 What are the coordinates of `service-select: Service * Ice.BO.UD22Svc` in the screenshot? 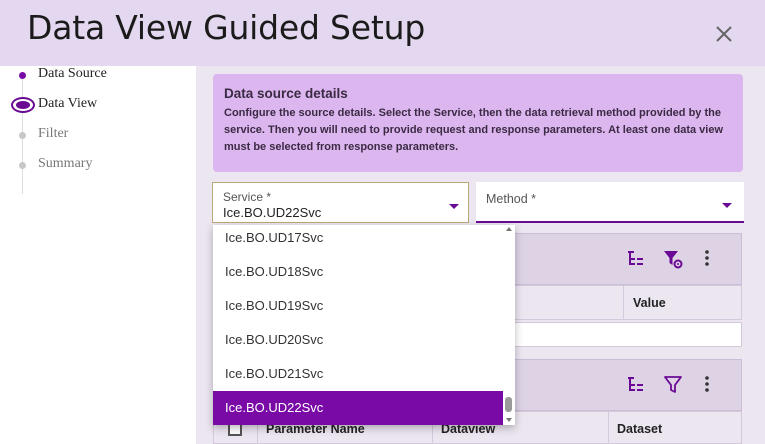 It's located at (340, 202).